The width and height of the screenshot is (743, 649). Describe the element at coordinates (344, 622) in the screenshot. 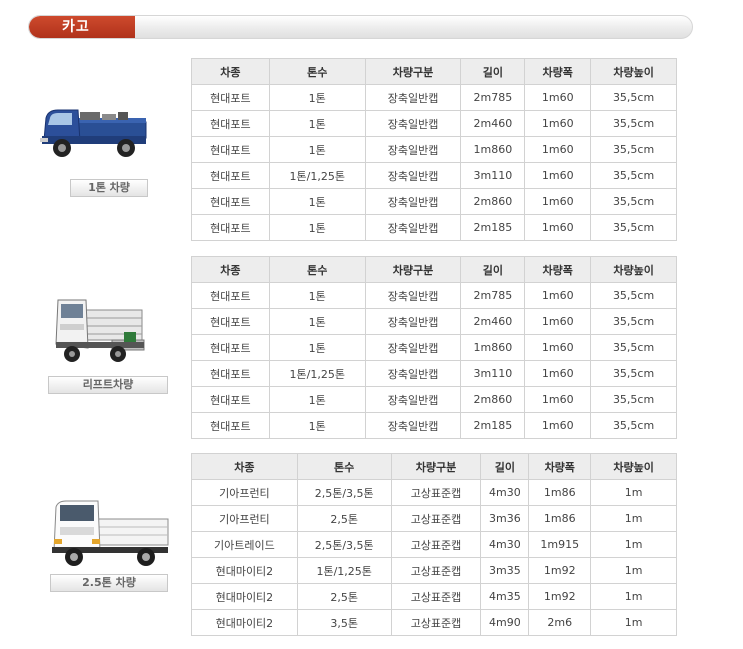

I see `table-cell: 3,5톤` at that location.